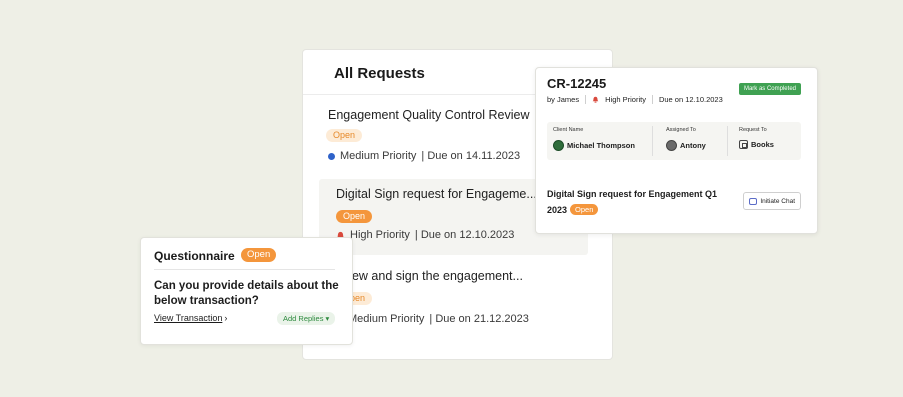  I want to click on add-replies-button: Add Replies ▾, so click(306, 318).